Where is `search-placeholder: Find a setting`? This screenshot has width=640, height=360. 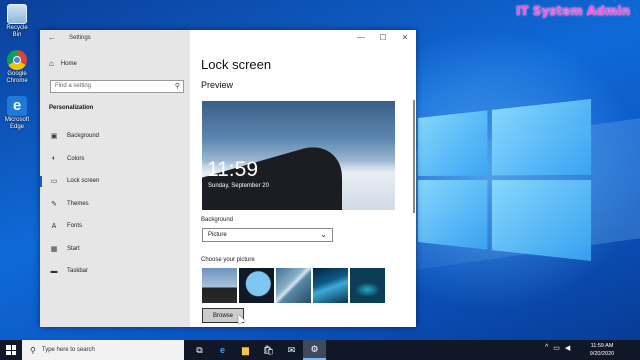 search-placeholder: Find a setting is located at coordinates (73, 86).